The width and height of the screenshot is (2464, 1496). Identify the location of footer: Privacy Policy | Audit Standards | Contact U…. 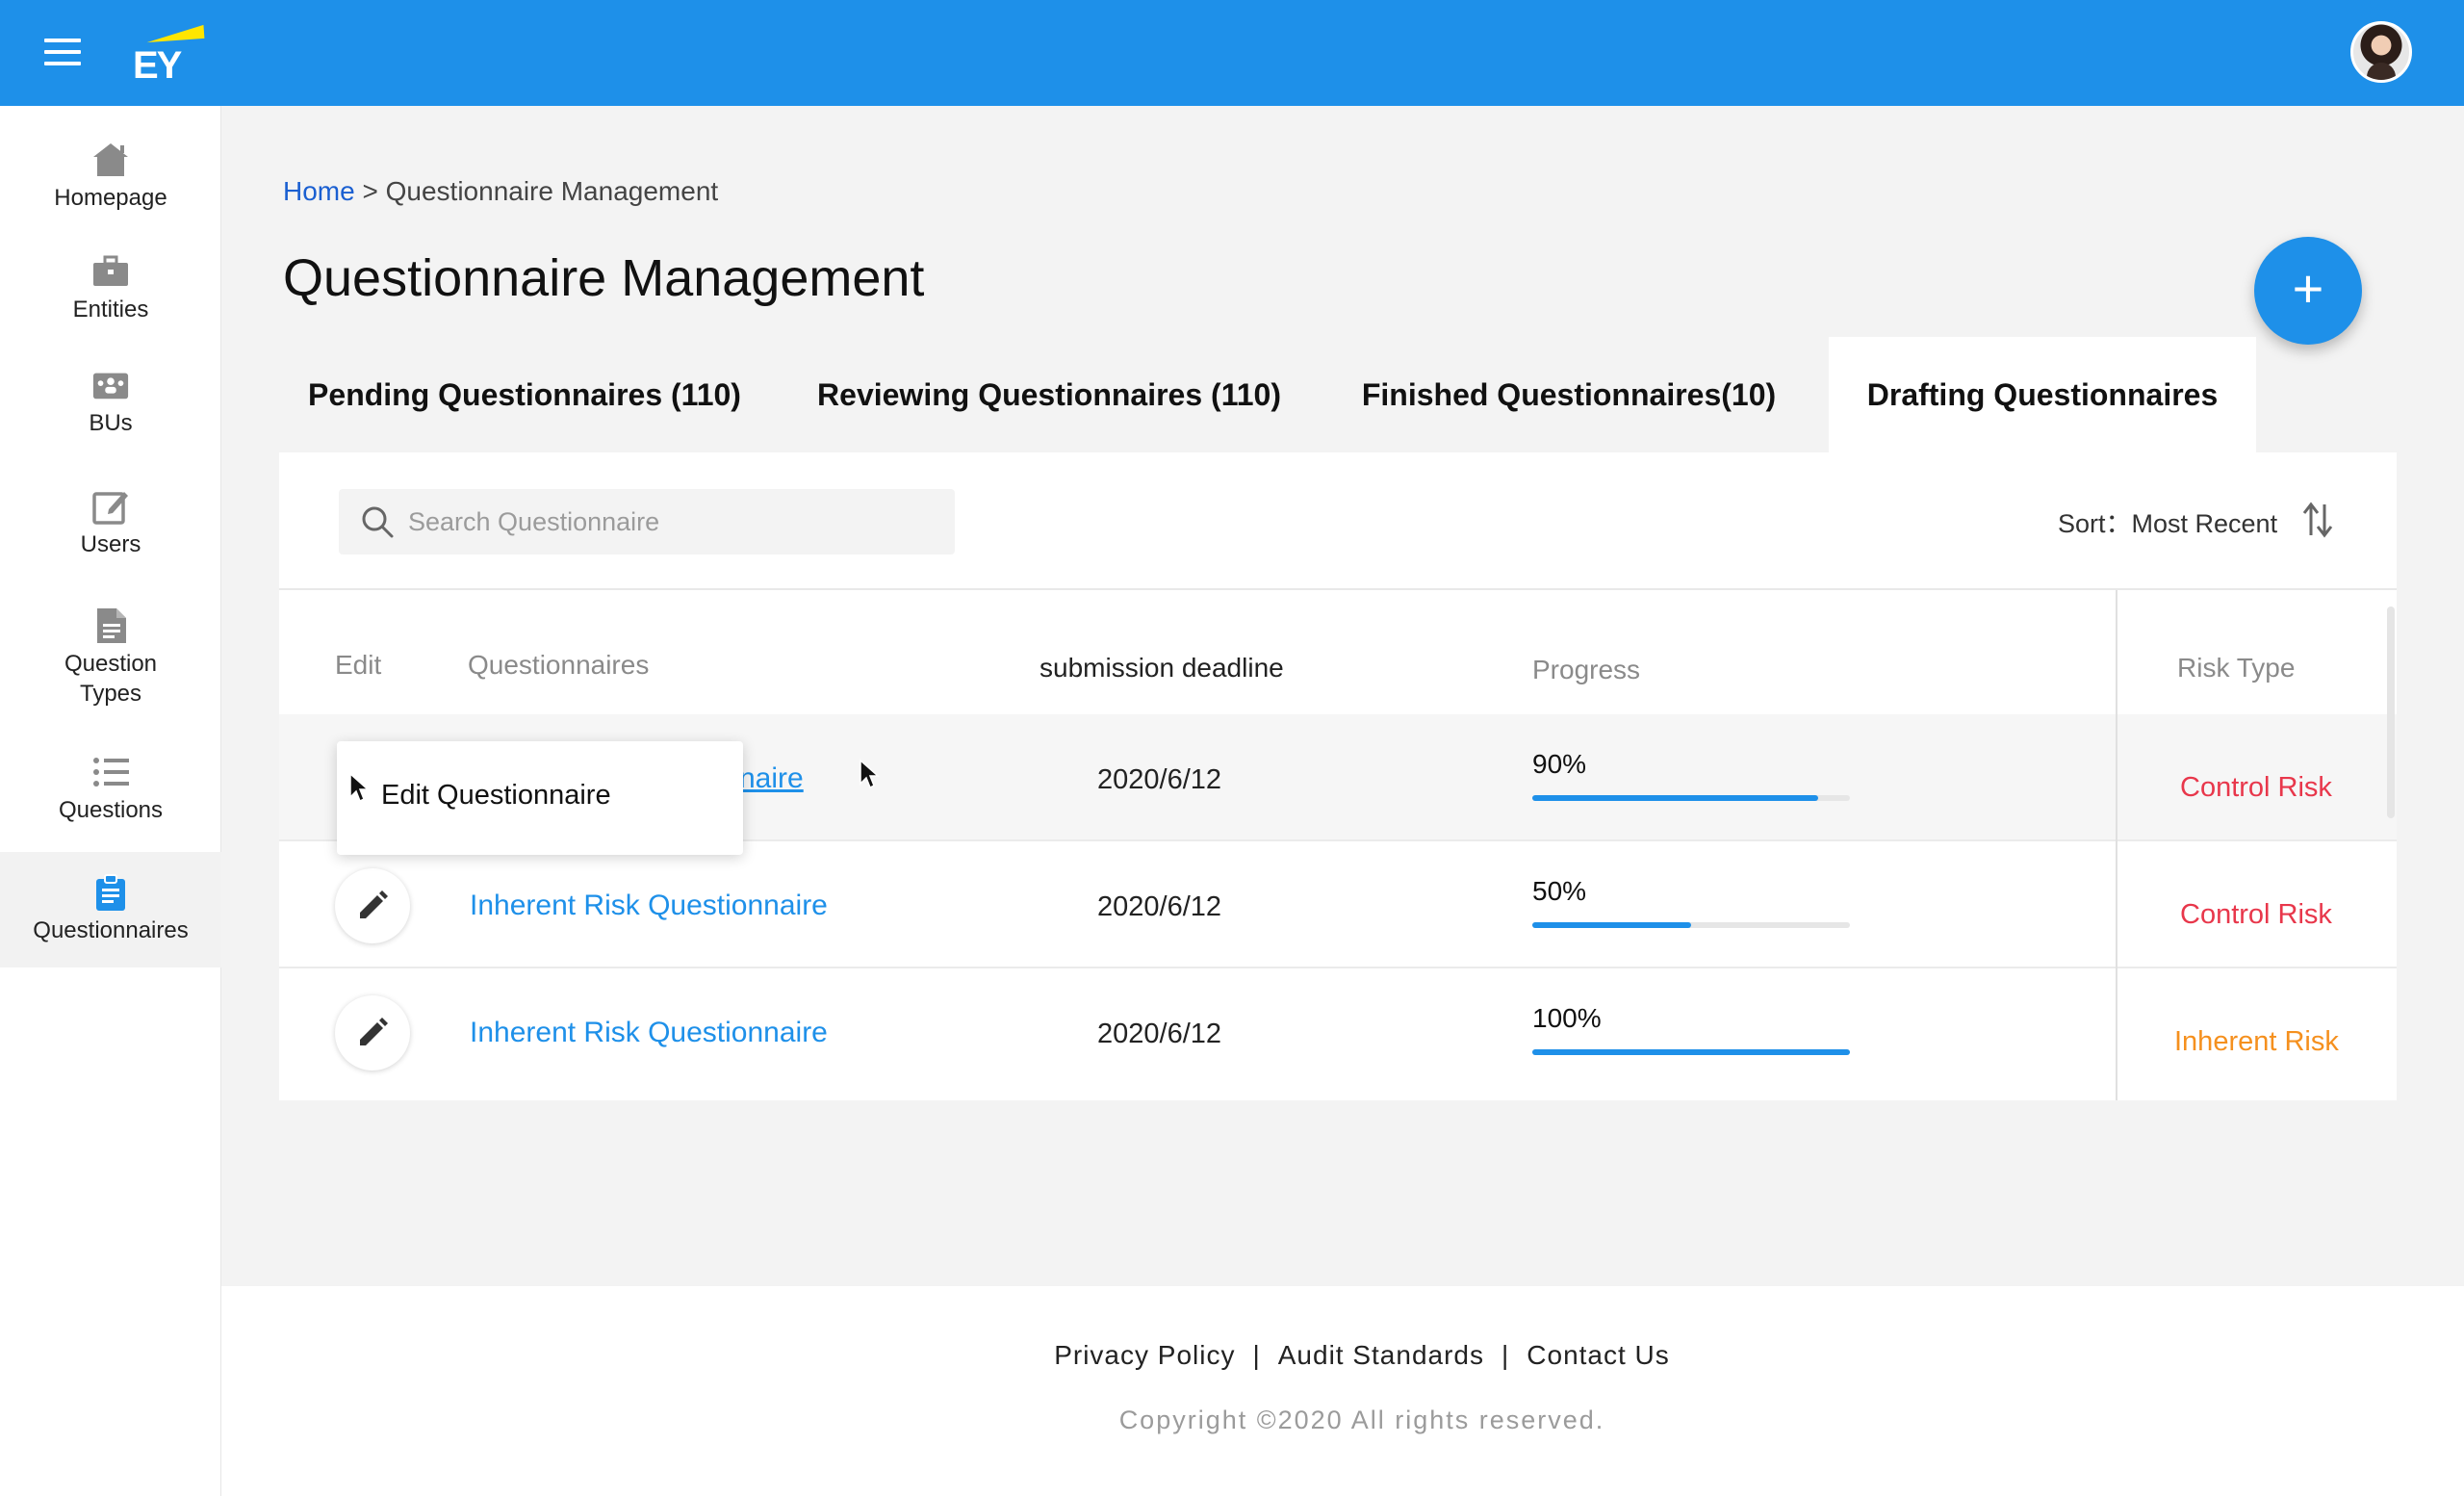
(1342, 1391).